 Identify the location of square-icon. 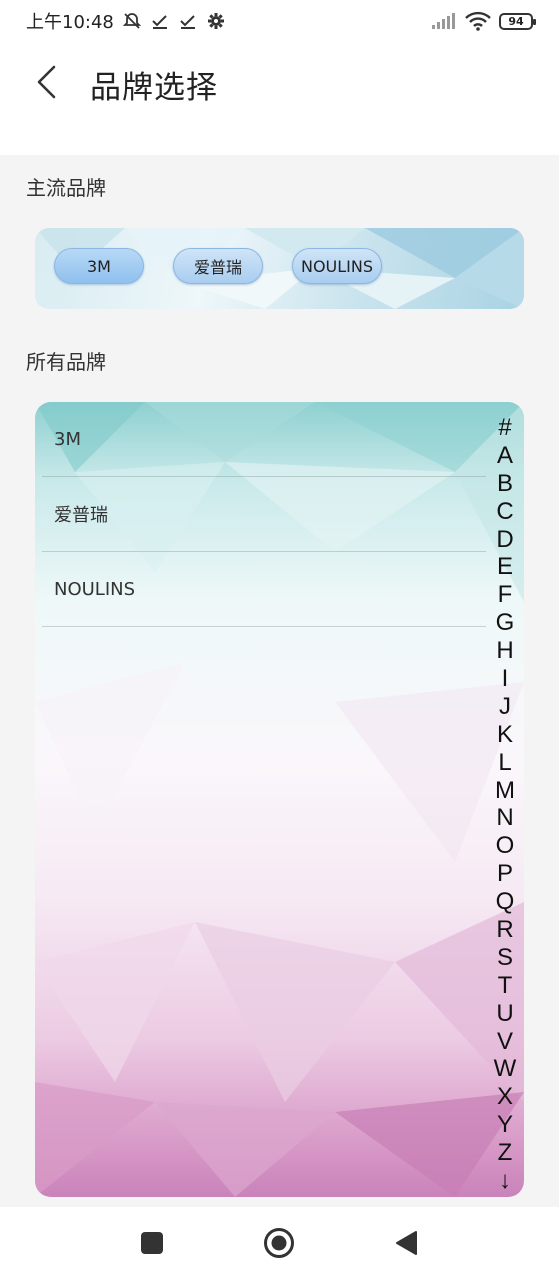
(152, 1243).